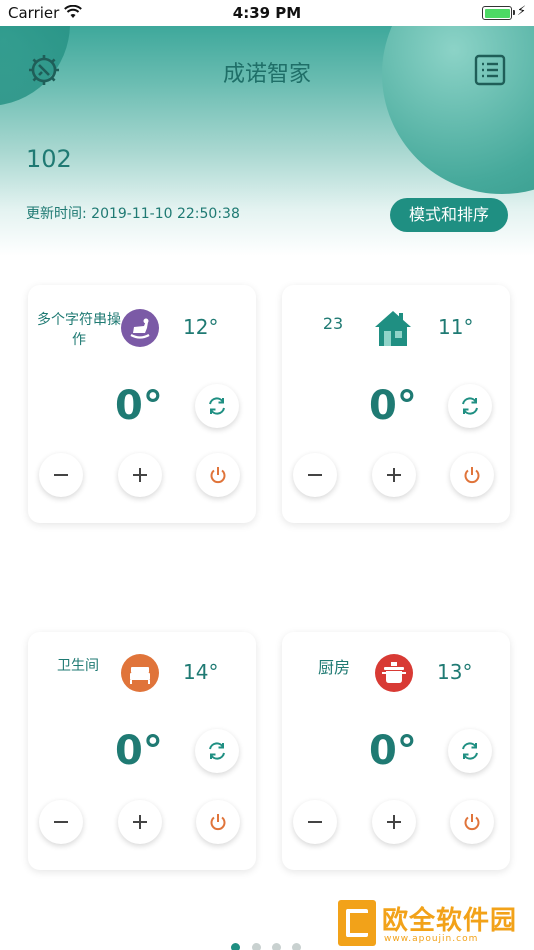 The height and width of the screenshot is (950, 534). I want to click on decorative-circle-right, so click(458, 110).